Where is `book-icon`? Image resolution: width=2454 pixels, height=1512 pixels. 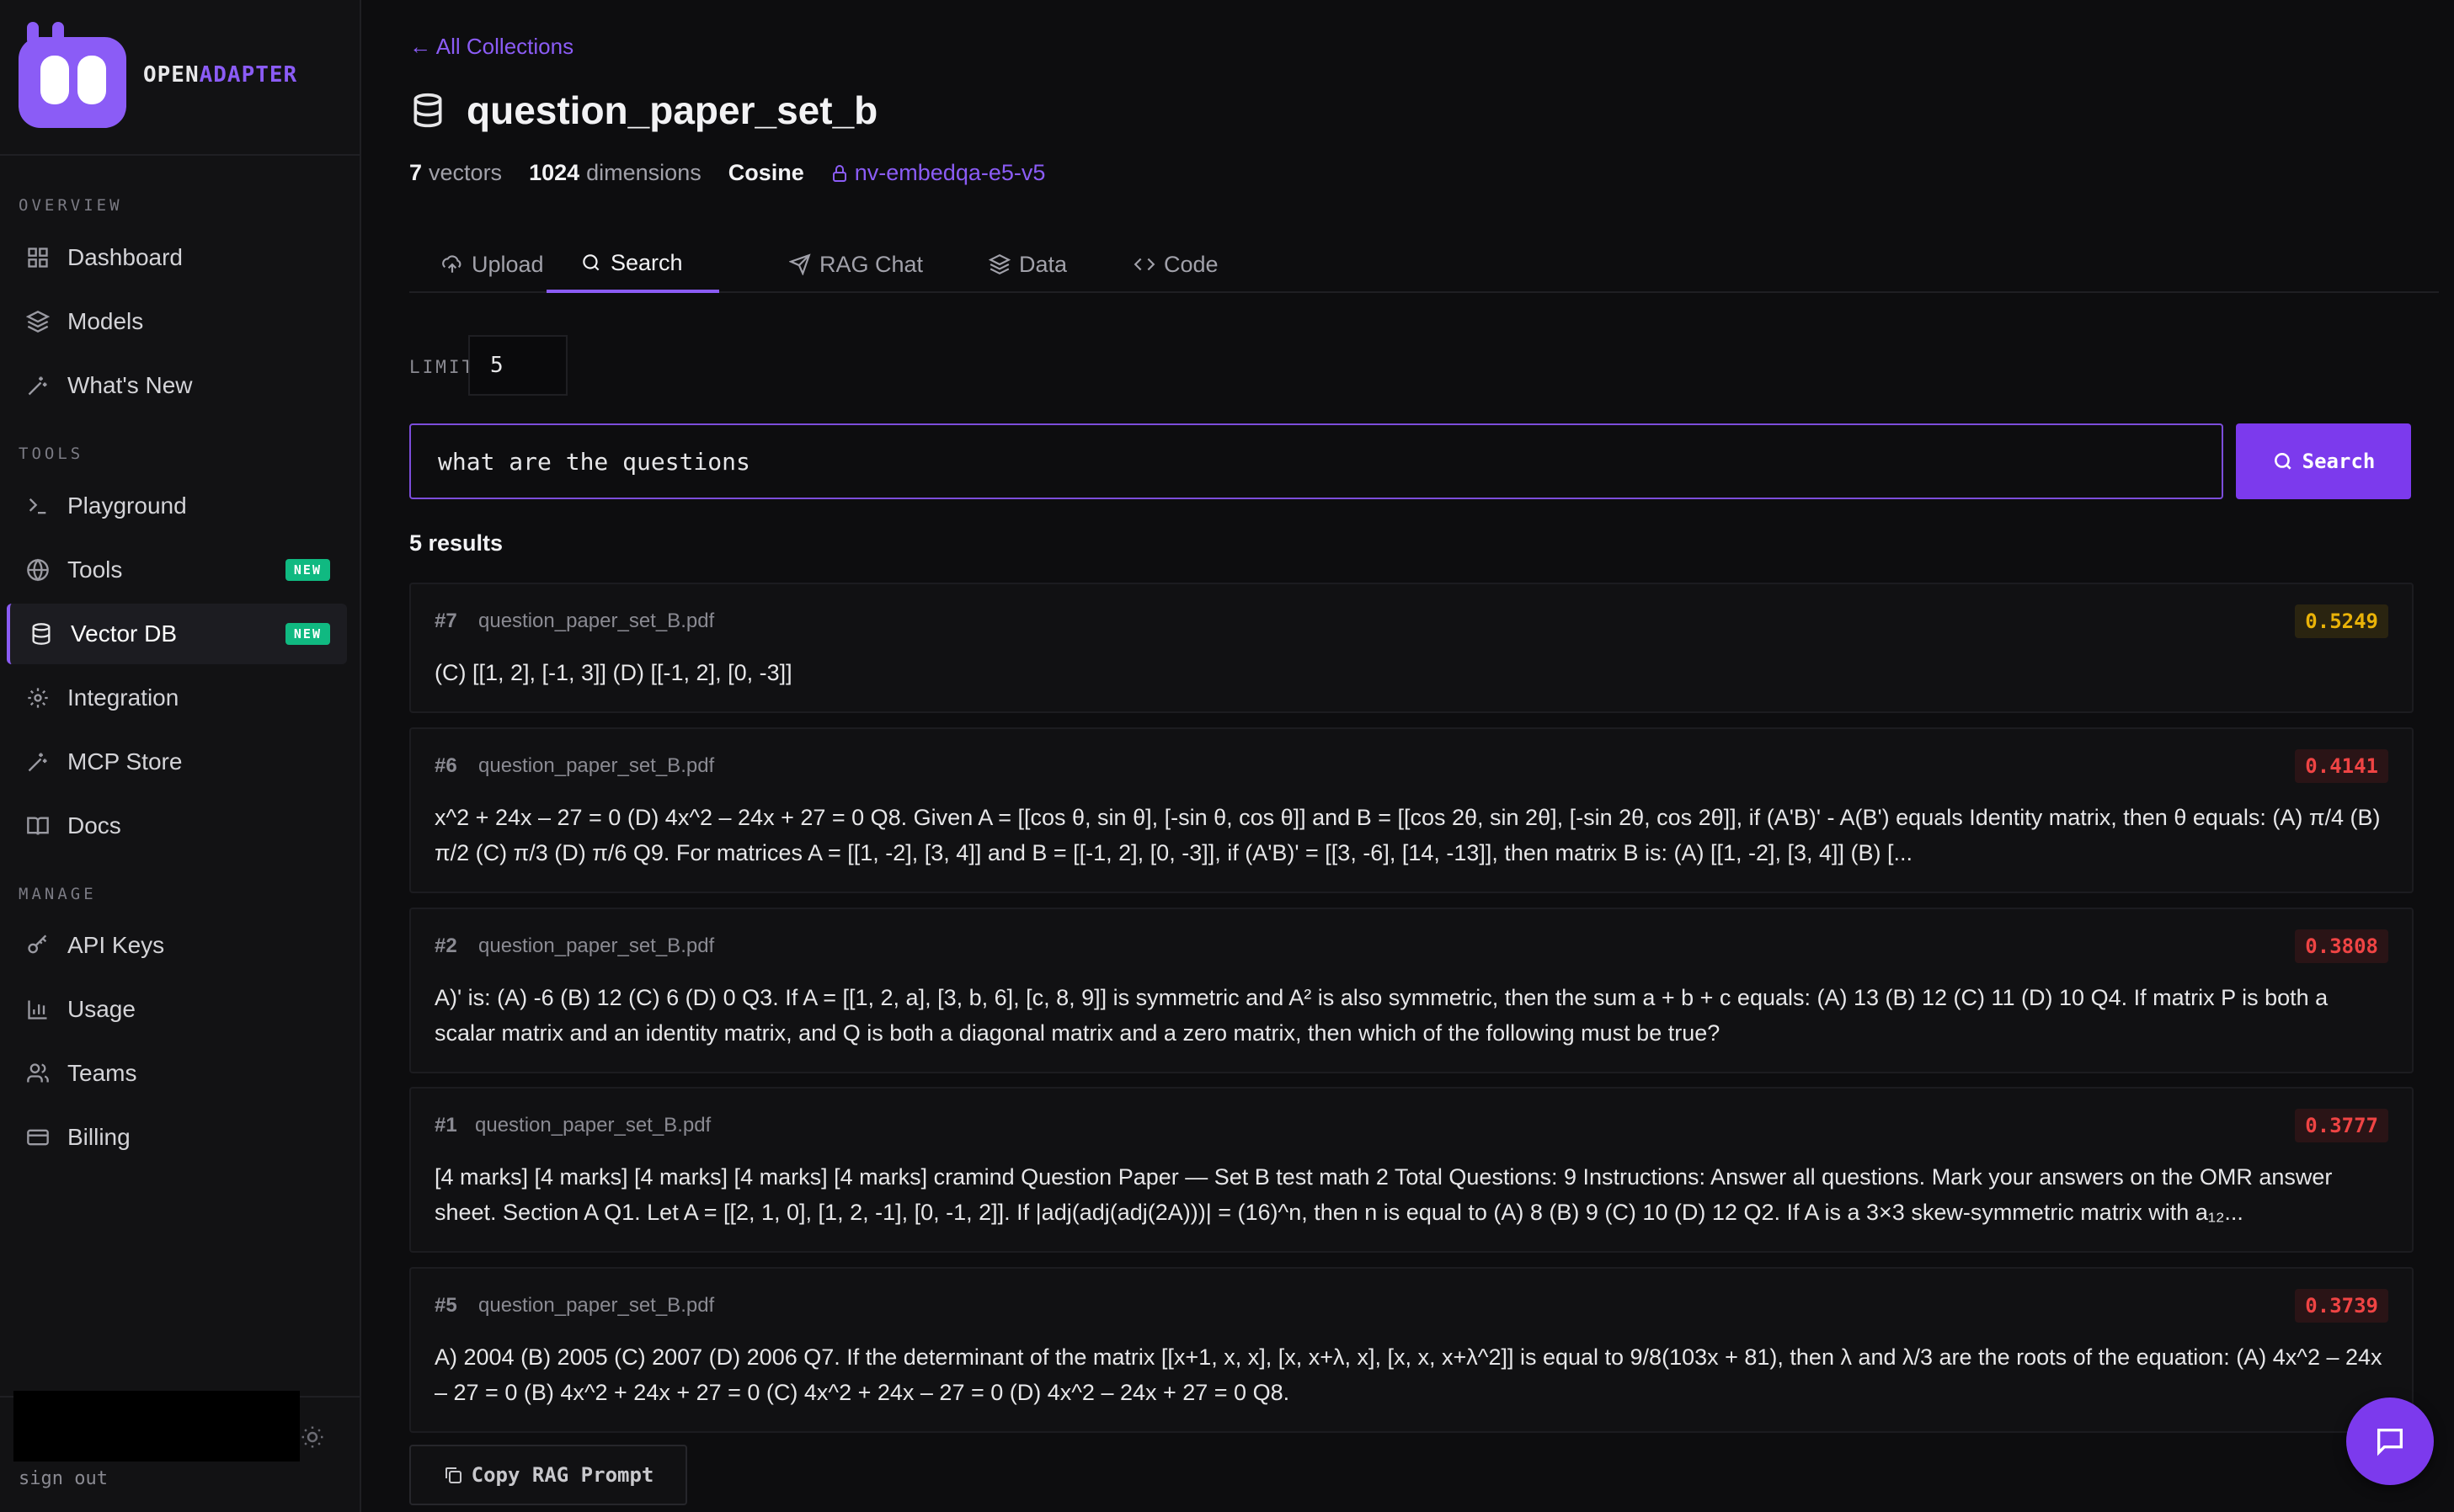
book-icon is located at coordinates (38, 826).